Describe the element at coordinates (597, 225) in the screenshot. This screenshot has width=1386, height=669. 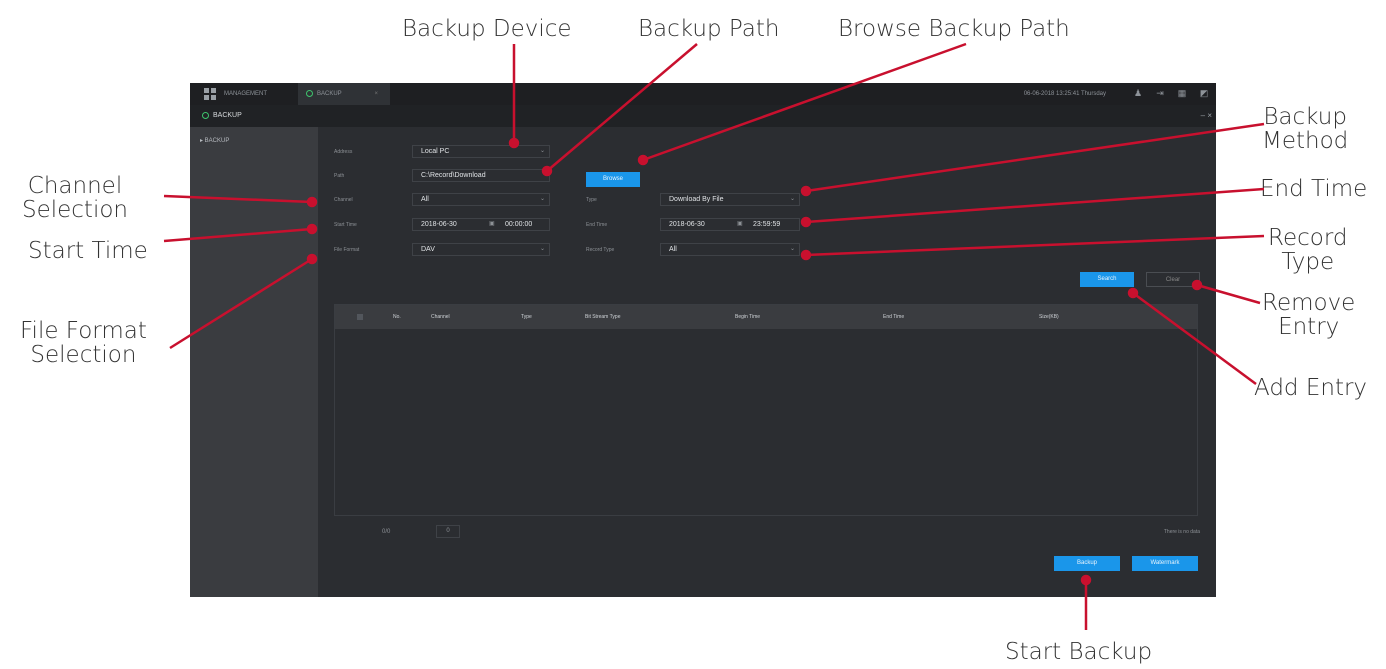
I see `end-time-label: End Time` at that location.